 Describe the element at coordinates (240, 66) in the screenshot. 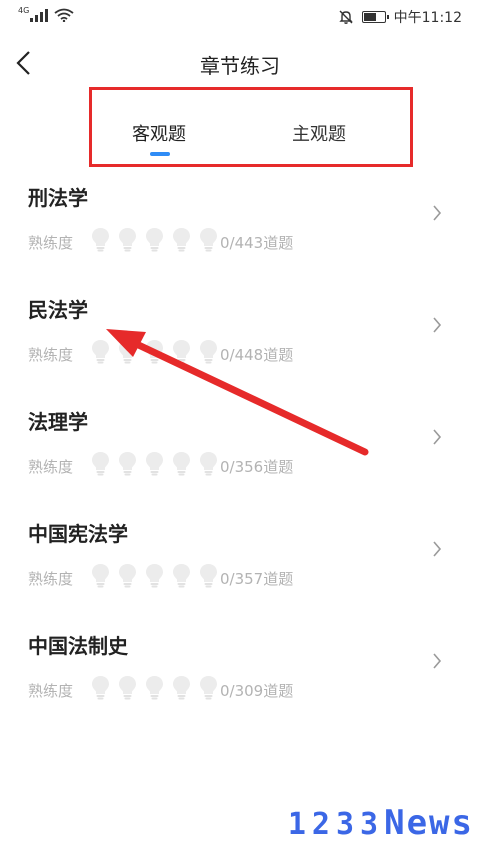

I see `page-title: 章节练习` at that location.